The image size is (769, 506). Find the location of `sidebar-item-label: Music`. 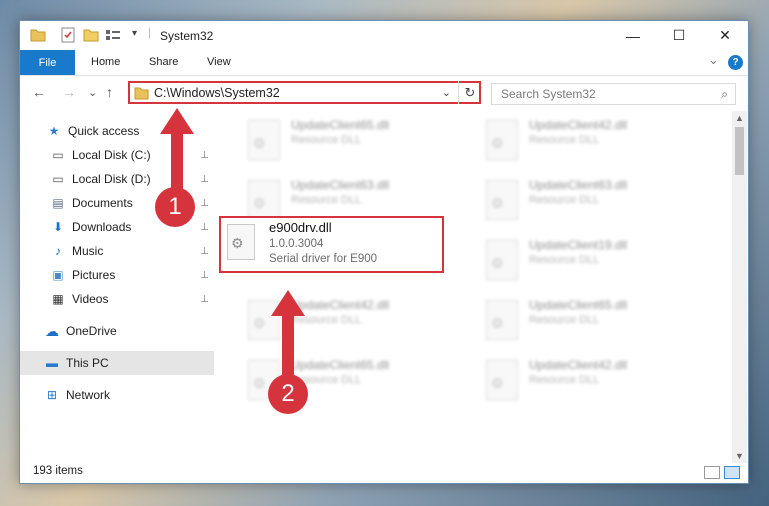

sidebar-item-label: Music is located at coordinates (88, 251).